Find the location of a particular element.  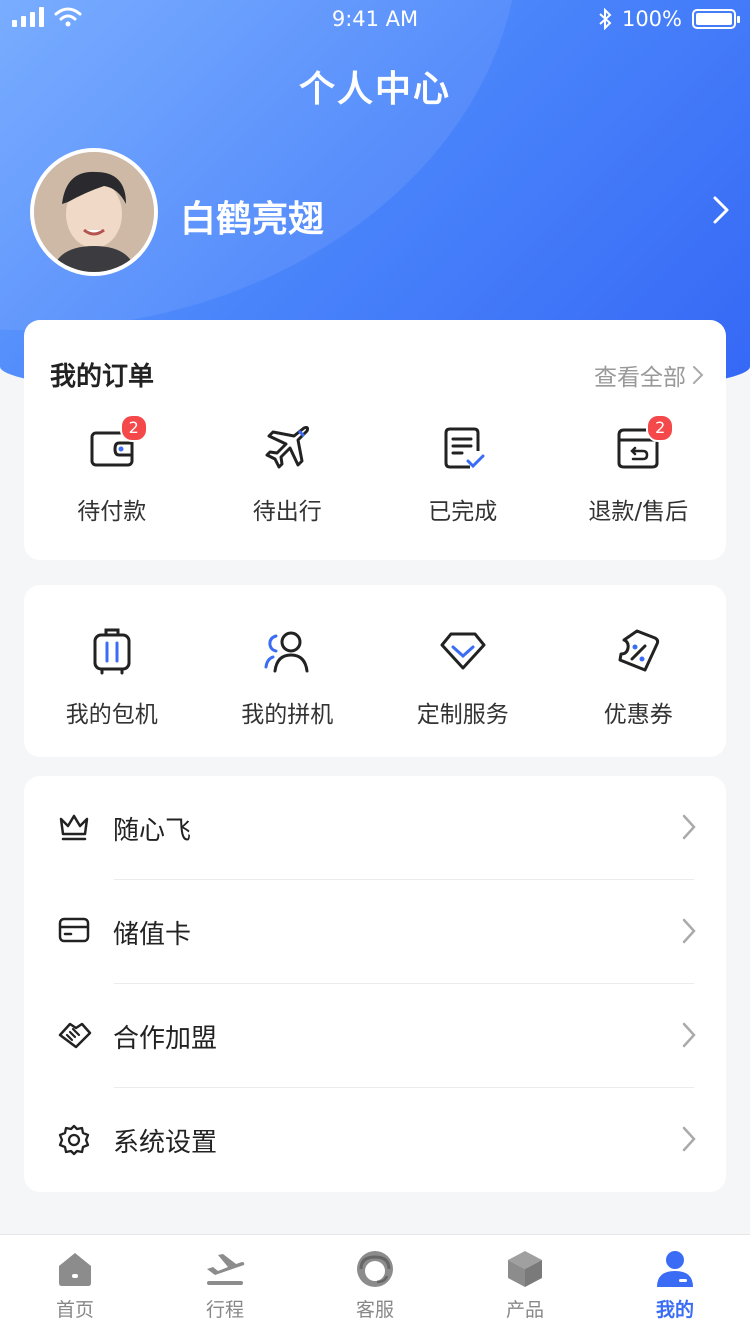

service-coupons: 优惠券 is located at coordinates (639, 676).